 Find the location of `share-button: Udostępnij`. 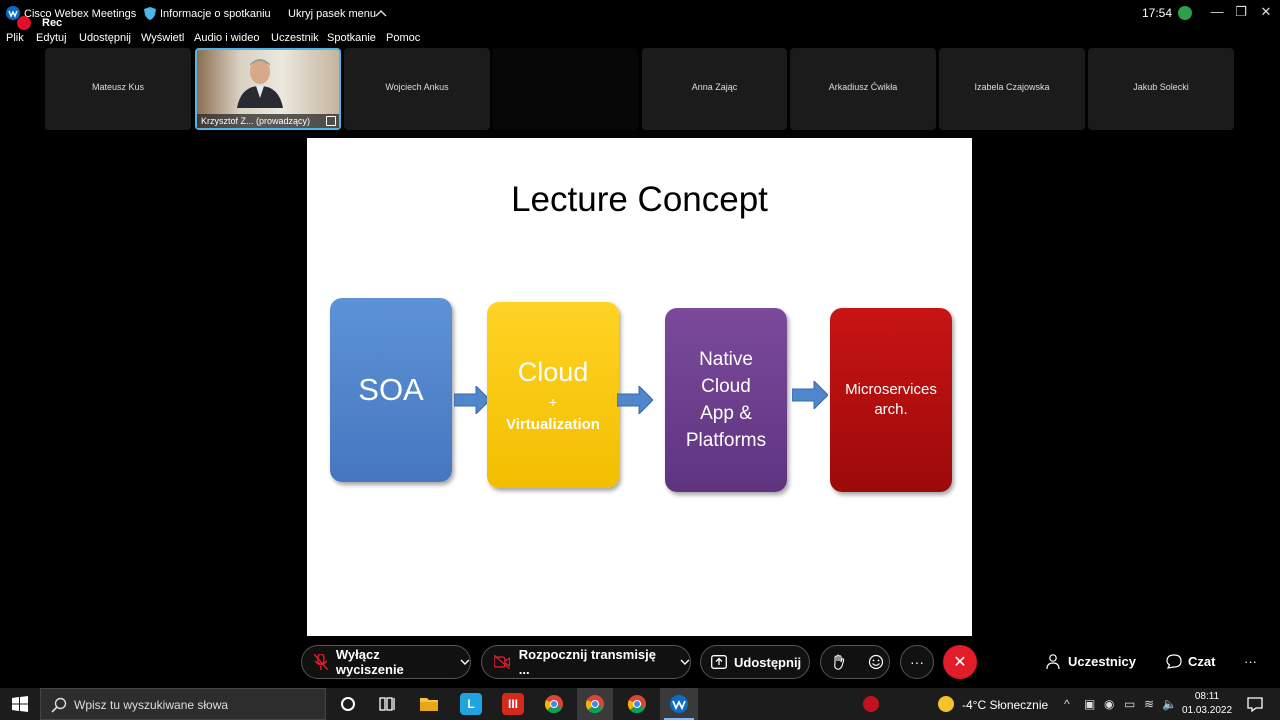

share-button: Udostępnij is located at coordinates (755, 662).